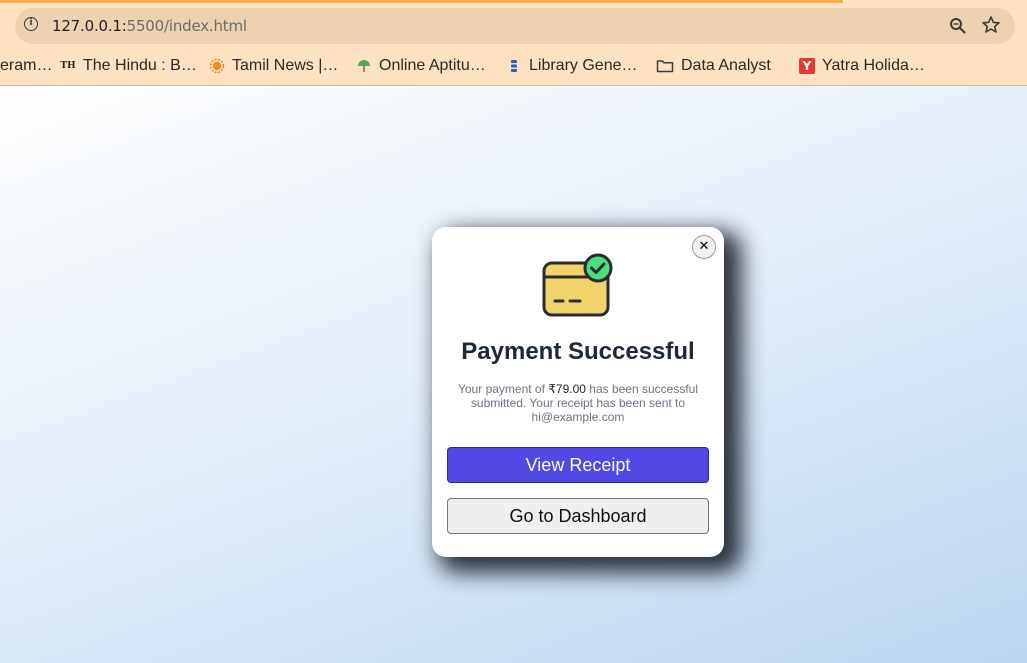 The width and height of the screenshot is (1027, 663). I want to click on view-receipt-button: View Receipt, so click(578, 465).